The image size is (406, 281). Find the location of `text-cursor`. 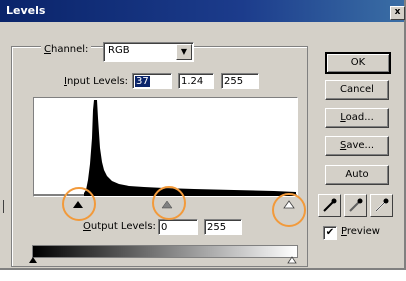

text-cursor is located at coordinates (3, 206).